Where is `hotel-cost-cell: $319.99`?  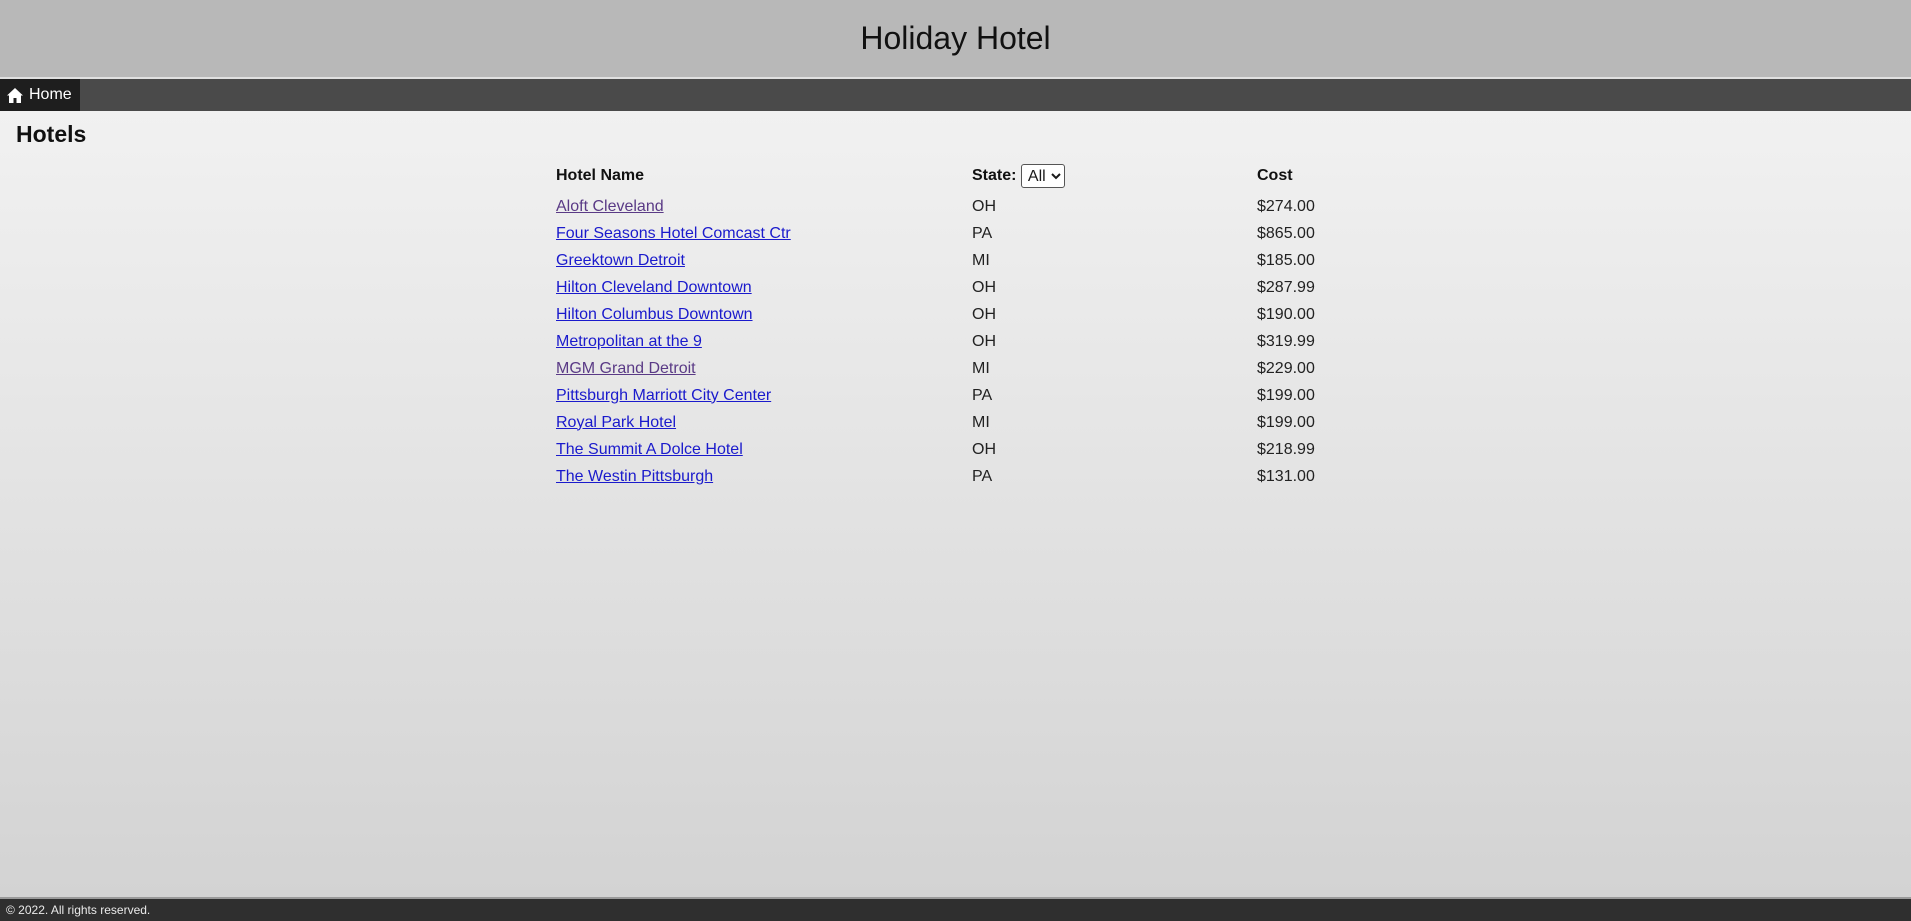 hotel-cost-cell: $319.99 is located at coordinates (1286, 341).